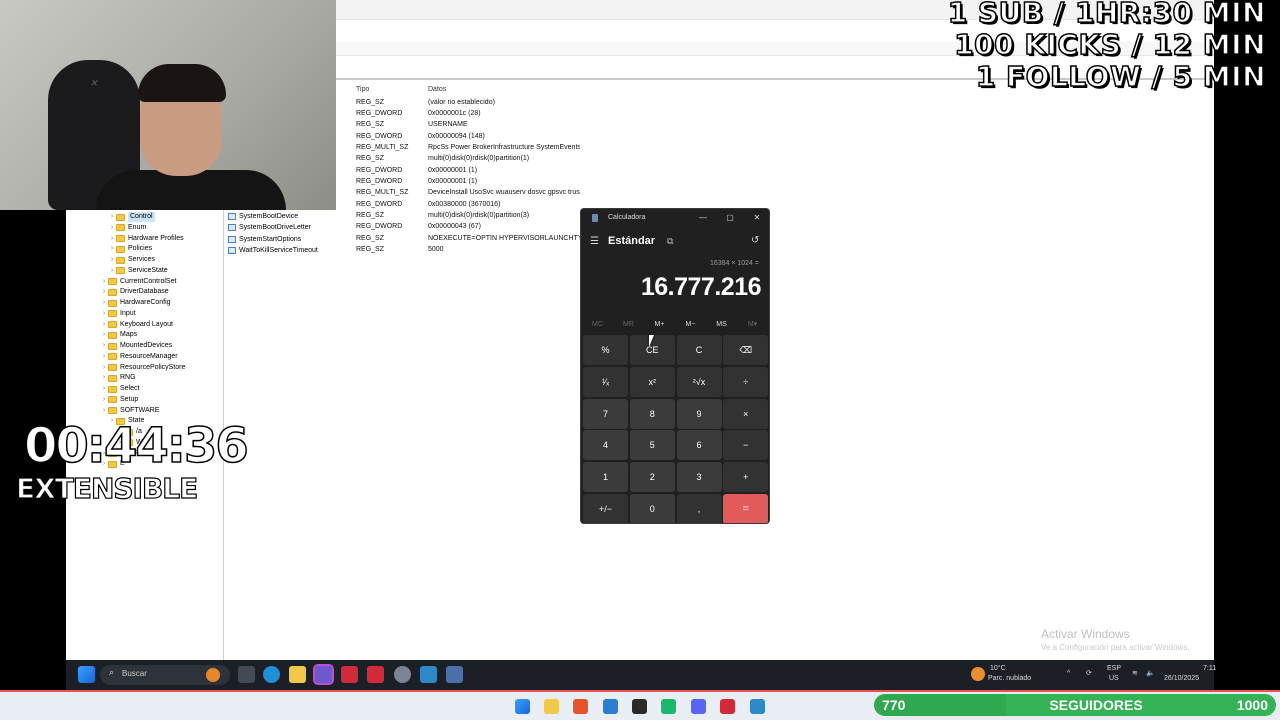  What do you see at coordinates (1209, 668) in the screenshot?
I see `clock-time: 7:11` at bounding box center [1209, 668].